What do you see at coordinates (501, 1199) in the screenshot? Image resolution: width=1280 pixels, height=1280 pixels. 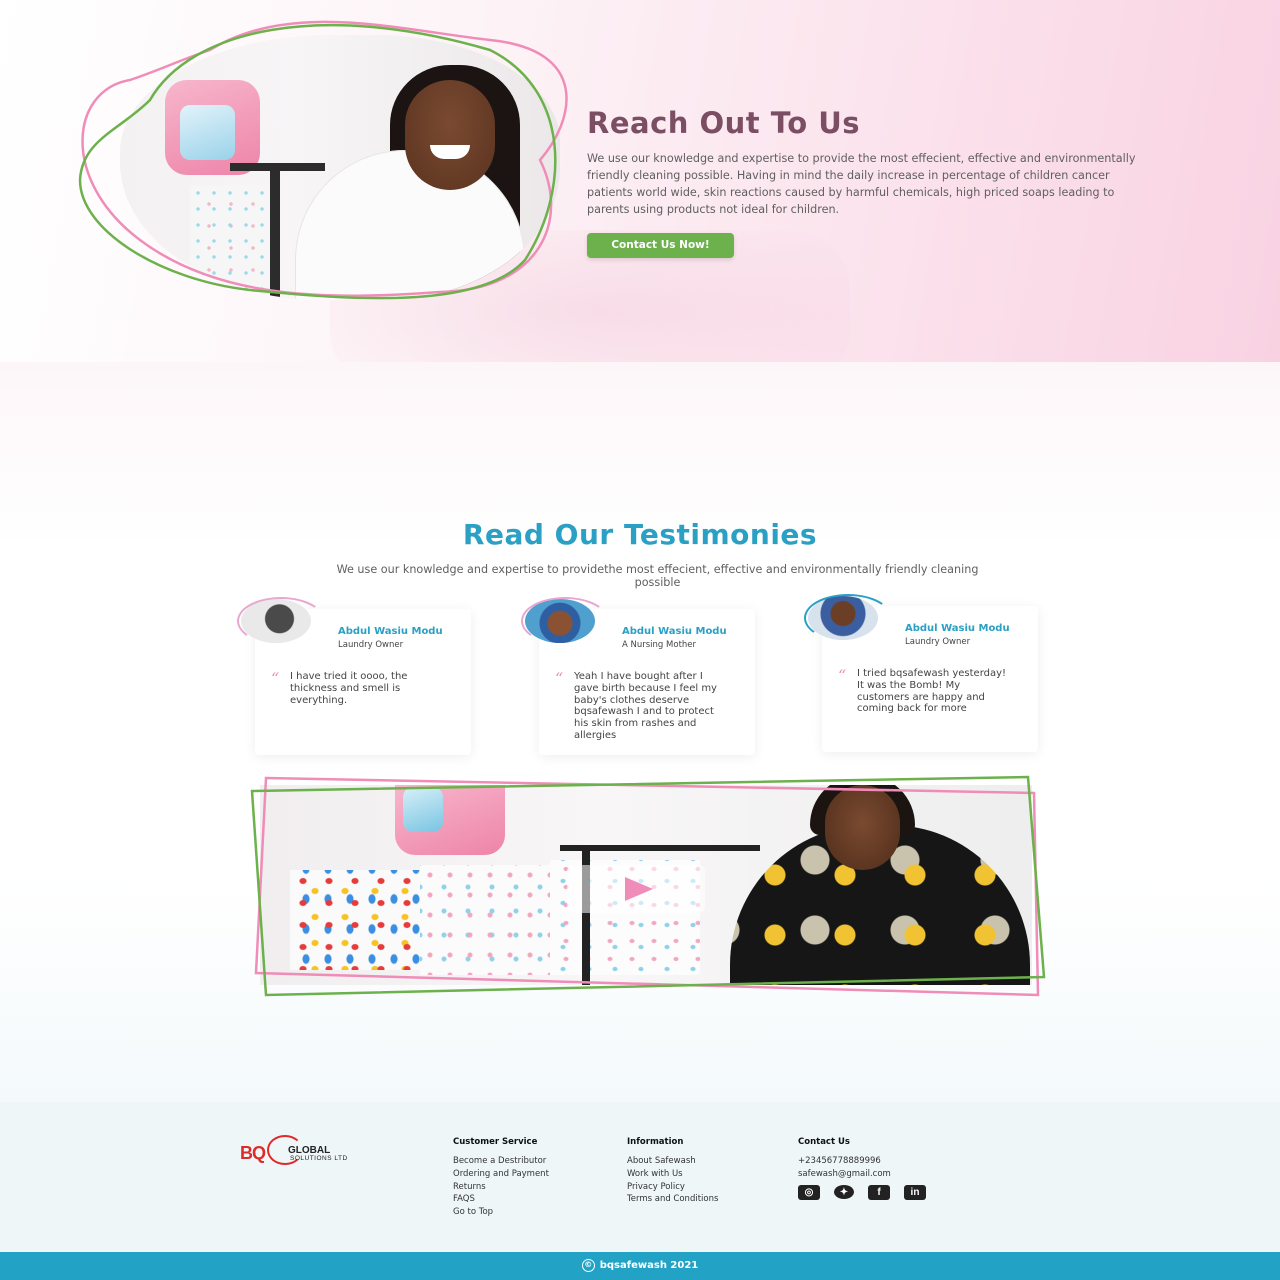 I see `footer-link-faqs: FAQS` at bounding box center [501, 1199].